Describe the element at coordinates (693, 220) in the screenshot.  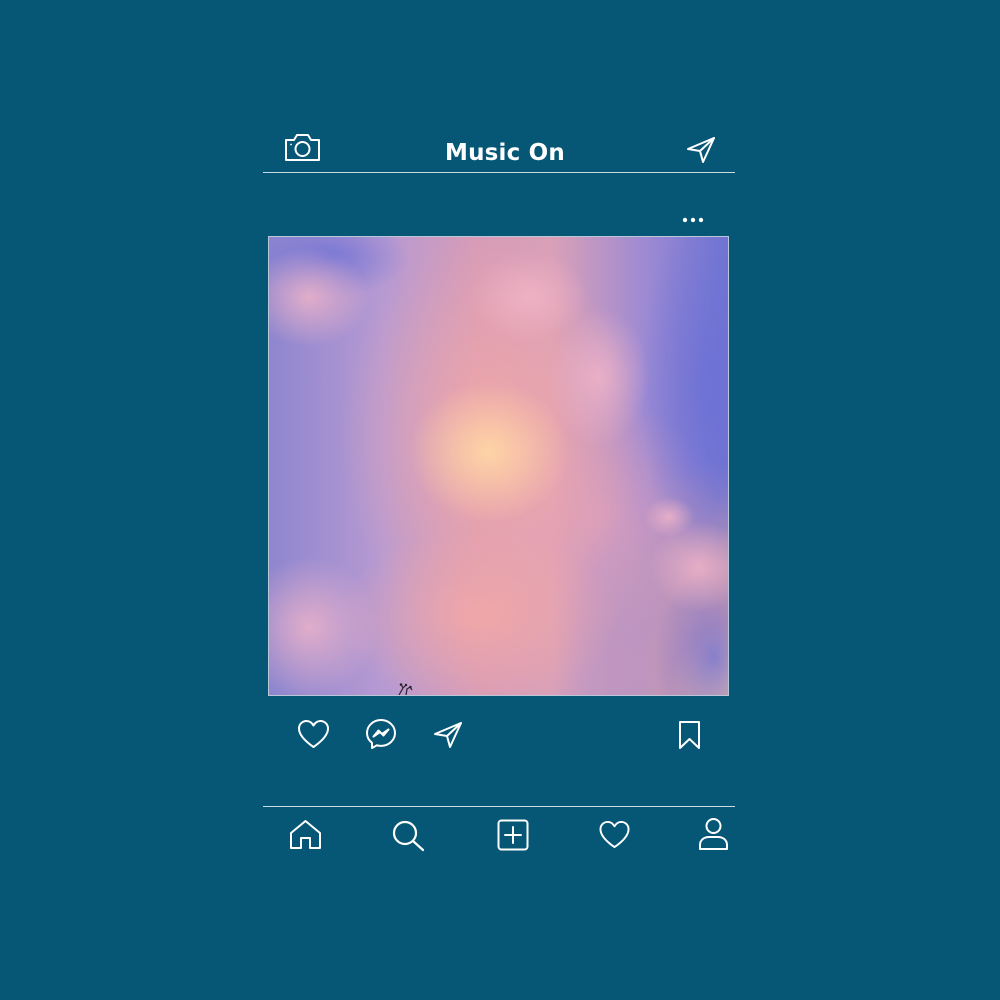
I see `more-options-icon` at that location.